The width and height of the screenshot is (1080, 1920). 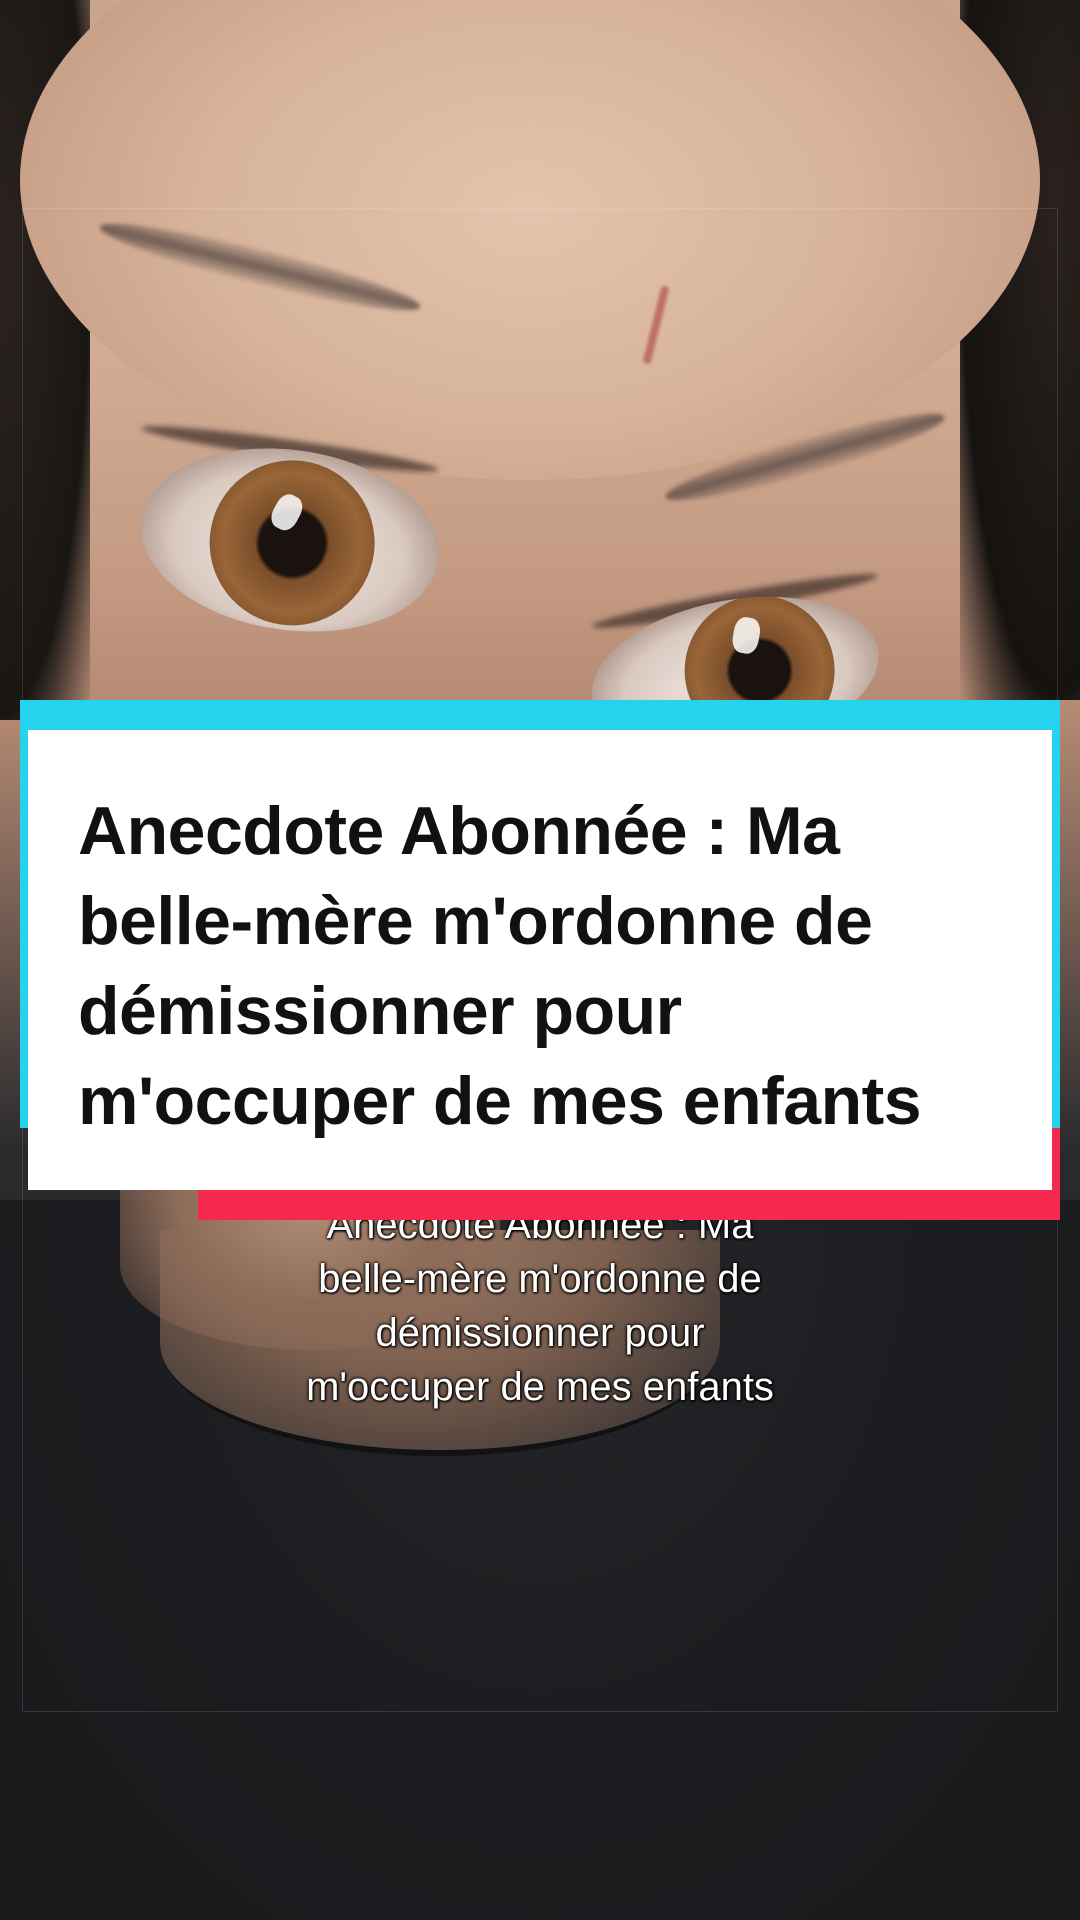 I want to click on subtitle-line: démissionner pour, so click(x=540, y=1333).